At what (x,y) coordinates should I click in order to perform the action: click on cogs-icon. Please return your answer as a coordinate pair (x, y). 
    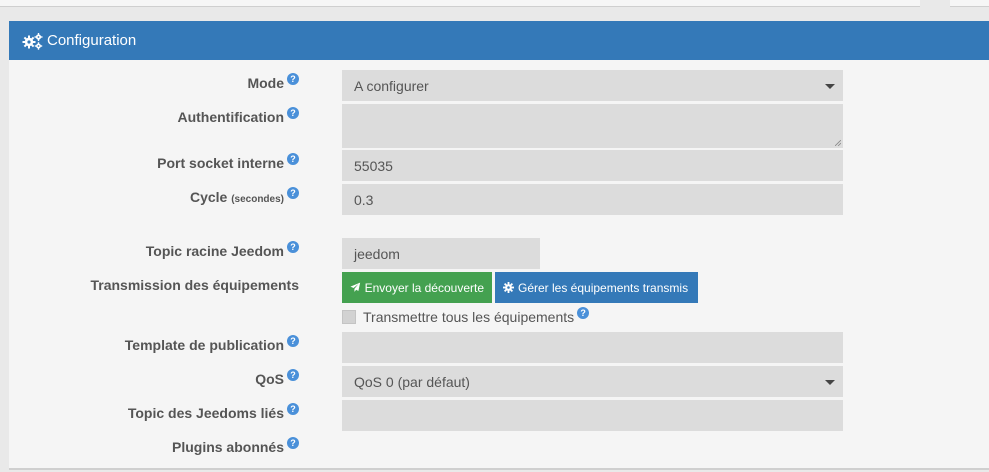
    Looking at the image, I should click on (33, 41).